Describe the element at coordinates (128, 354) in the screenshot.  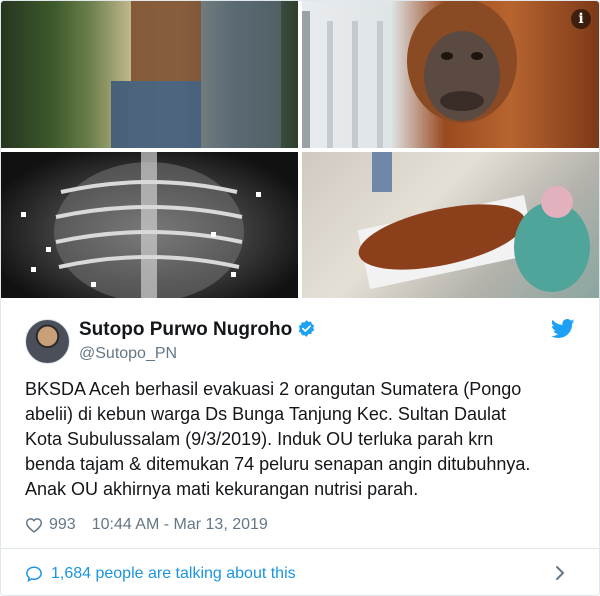
I see `author-handle: @Sutopo_PN` at that location.